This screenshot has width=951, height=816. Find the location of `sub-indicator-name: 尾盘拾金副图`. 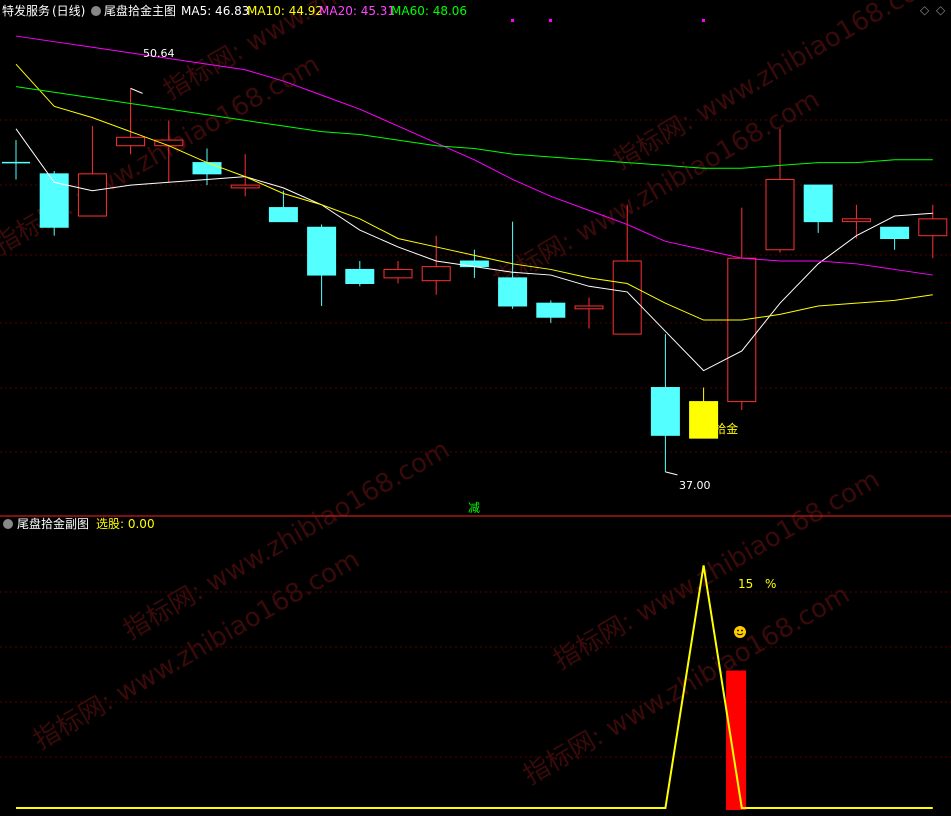

sub-indicator-name: 尾盘拾金副图 is located at coordinates (53, 523).